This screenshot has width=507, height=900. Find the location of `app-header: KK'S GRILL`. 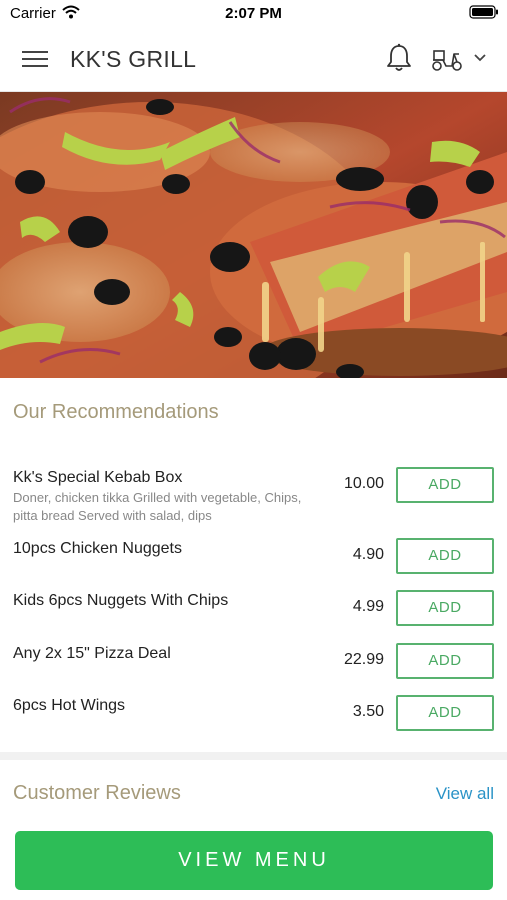

app-header: KK'S GRILL is located at coordinates (253, 59).